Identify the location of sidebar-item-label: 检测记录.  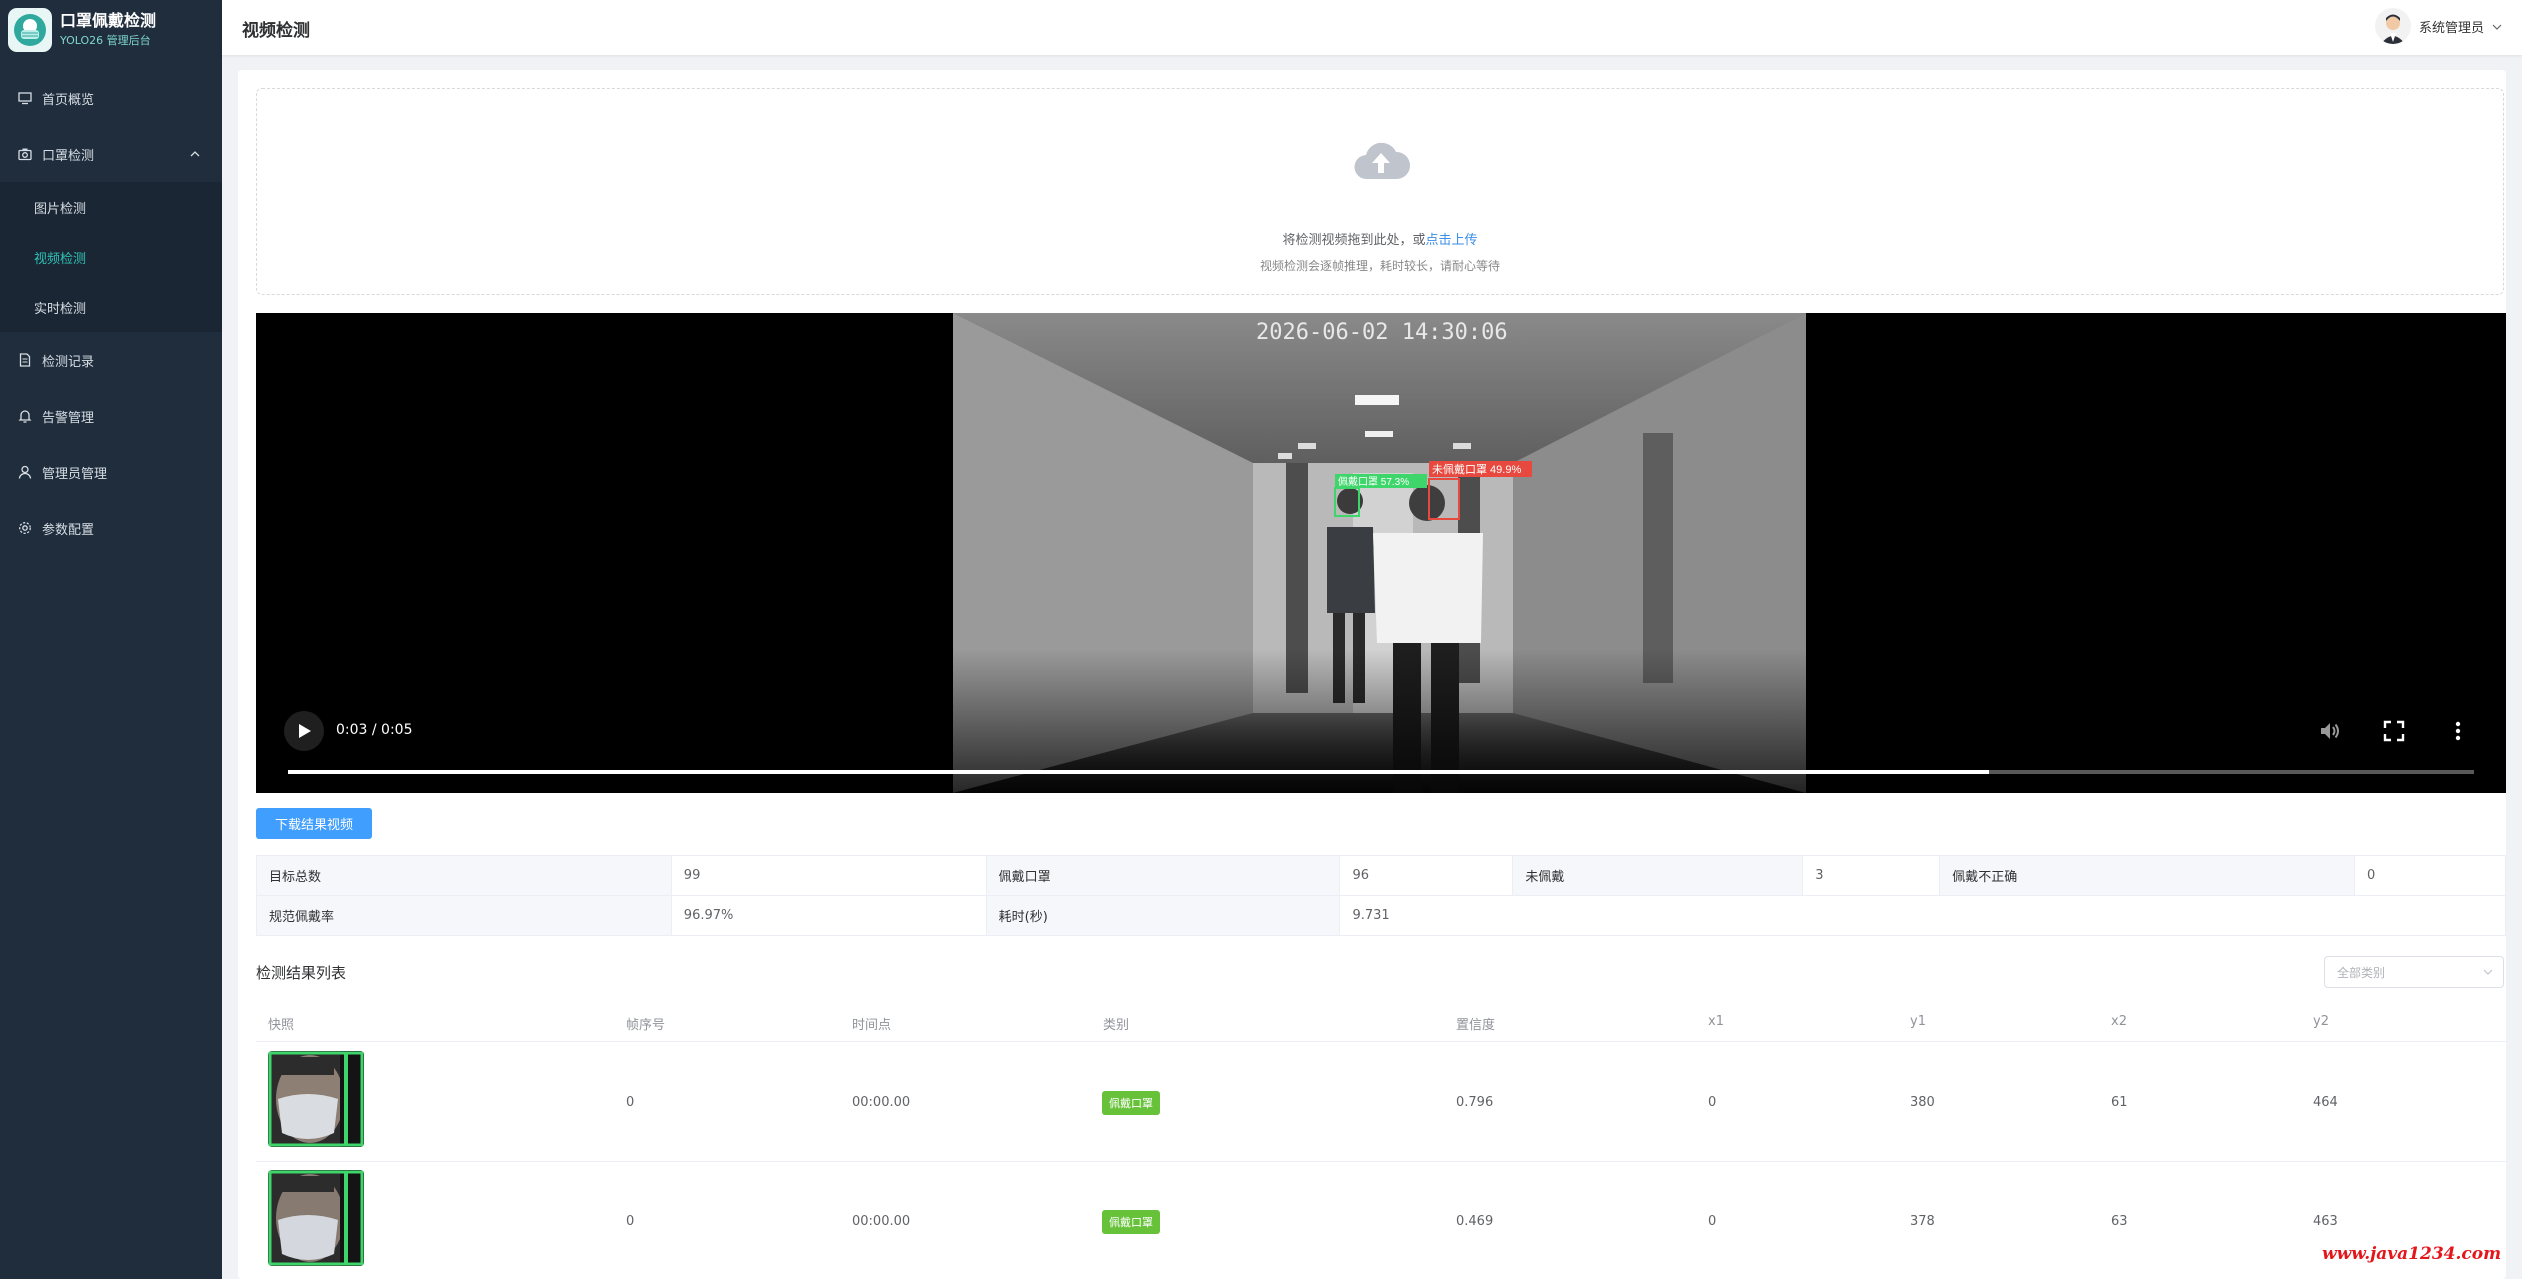
(68, 362).